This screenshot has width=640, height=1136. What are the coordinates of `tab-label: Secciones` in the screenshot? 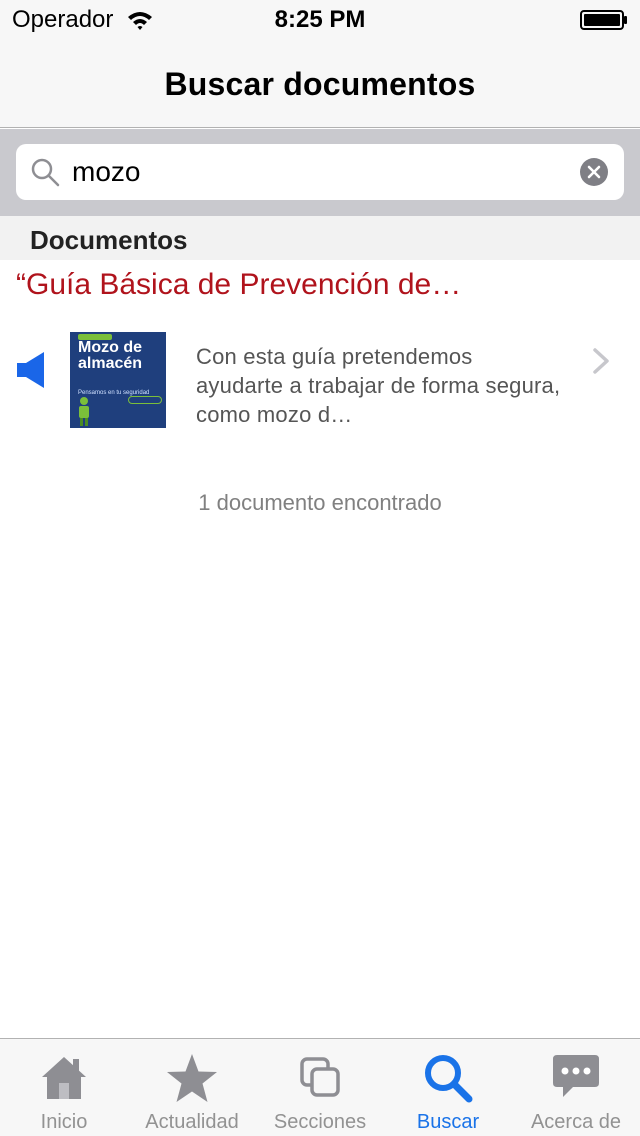 It's located at (320, 1122).